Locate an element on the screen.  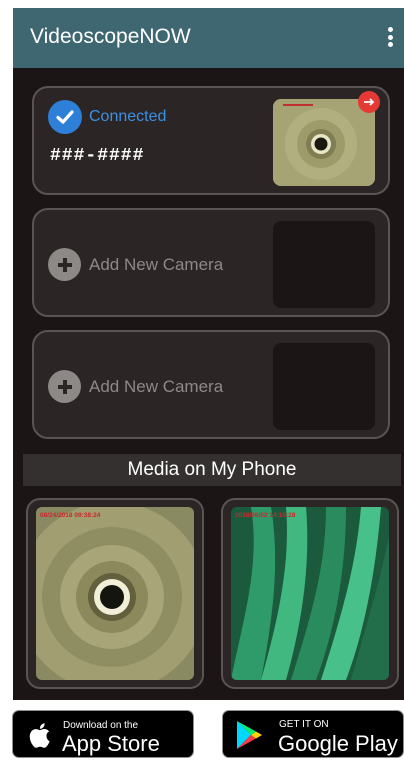
google-play-badge: GET IT ON Google Play is located at coordinates (313, 734).